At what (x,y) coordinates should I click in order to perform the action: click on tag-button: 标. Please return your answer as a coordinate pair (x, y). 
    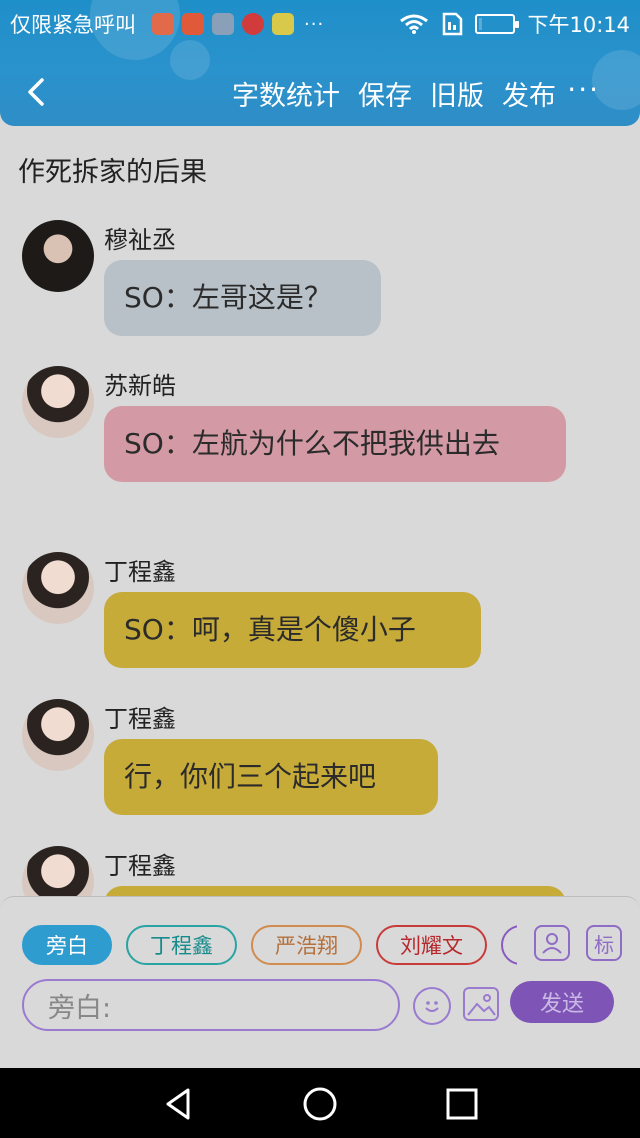
    Looking at the image, I should click on (604, 943).